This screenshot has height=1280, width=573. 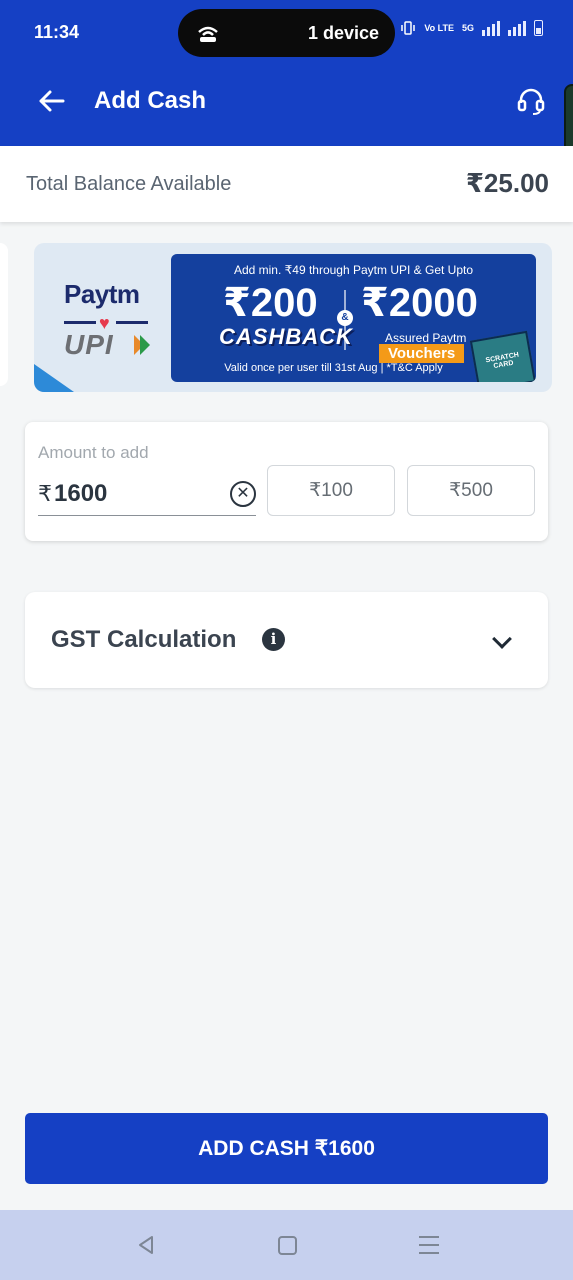 What do you see at coordinates (419, 303) in the screenshot?
I see `voucher-amount: ₹2000` at bounding box center [419, 303].